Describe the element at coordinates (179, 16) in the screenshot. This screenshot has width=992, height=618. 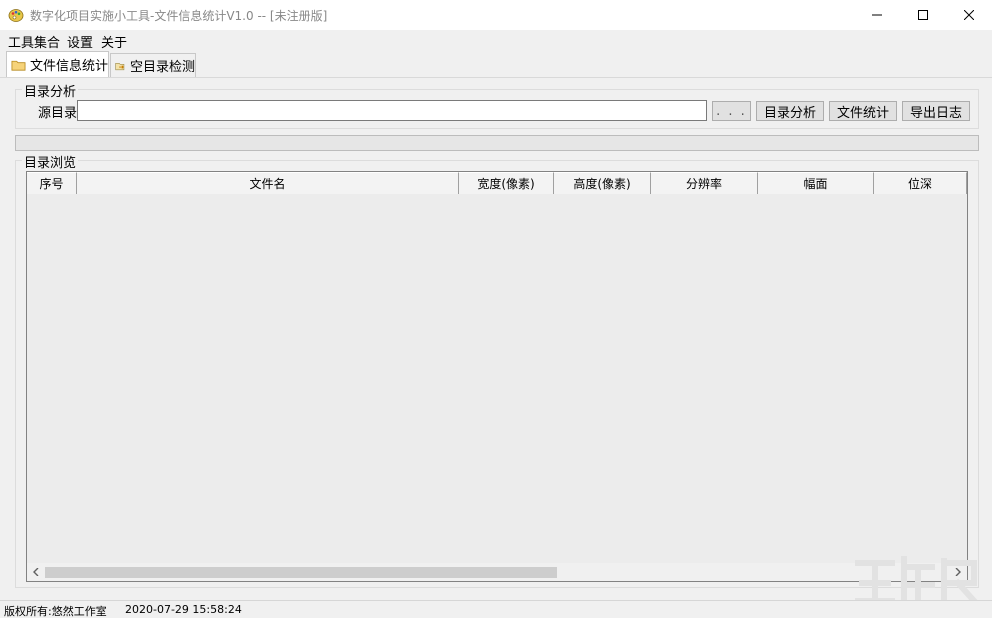
I see `window-title: 数字化项目实施小工具-文件信息统计V1.0 -- [未注册版]` at that location.